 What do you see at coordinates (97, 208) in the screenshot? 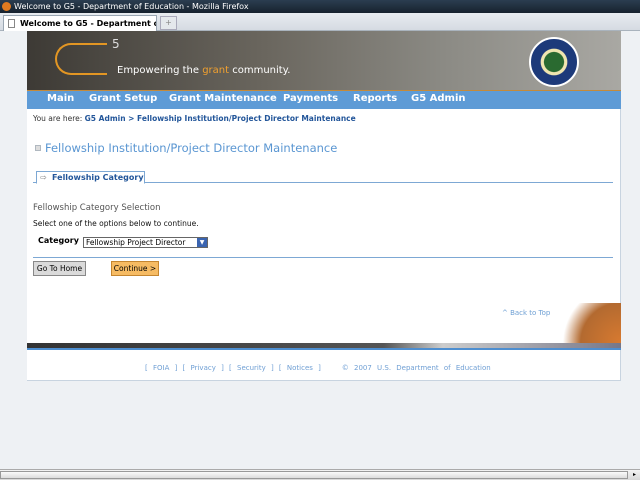
I see `section-title: Fellowship Category Selection` at bounding box center [97, 208].